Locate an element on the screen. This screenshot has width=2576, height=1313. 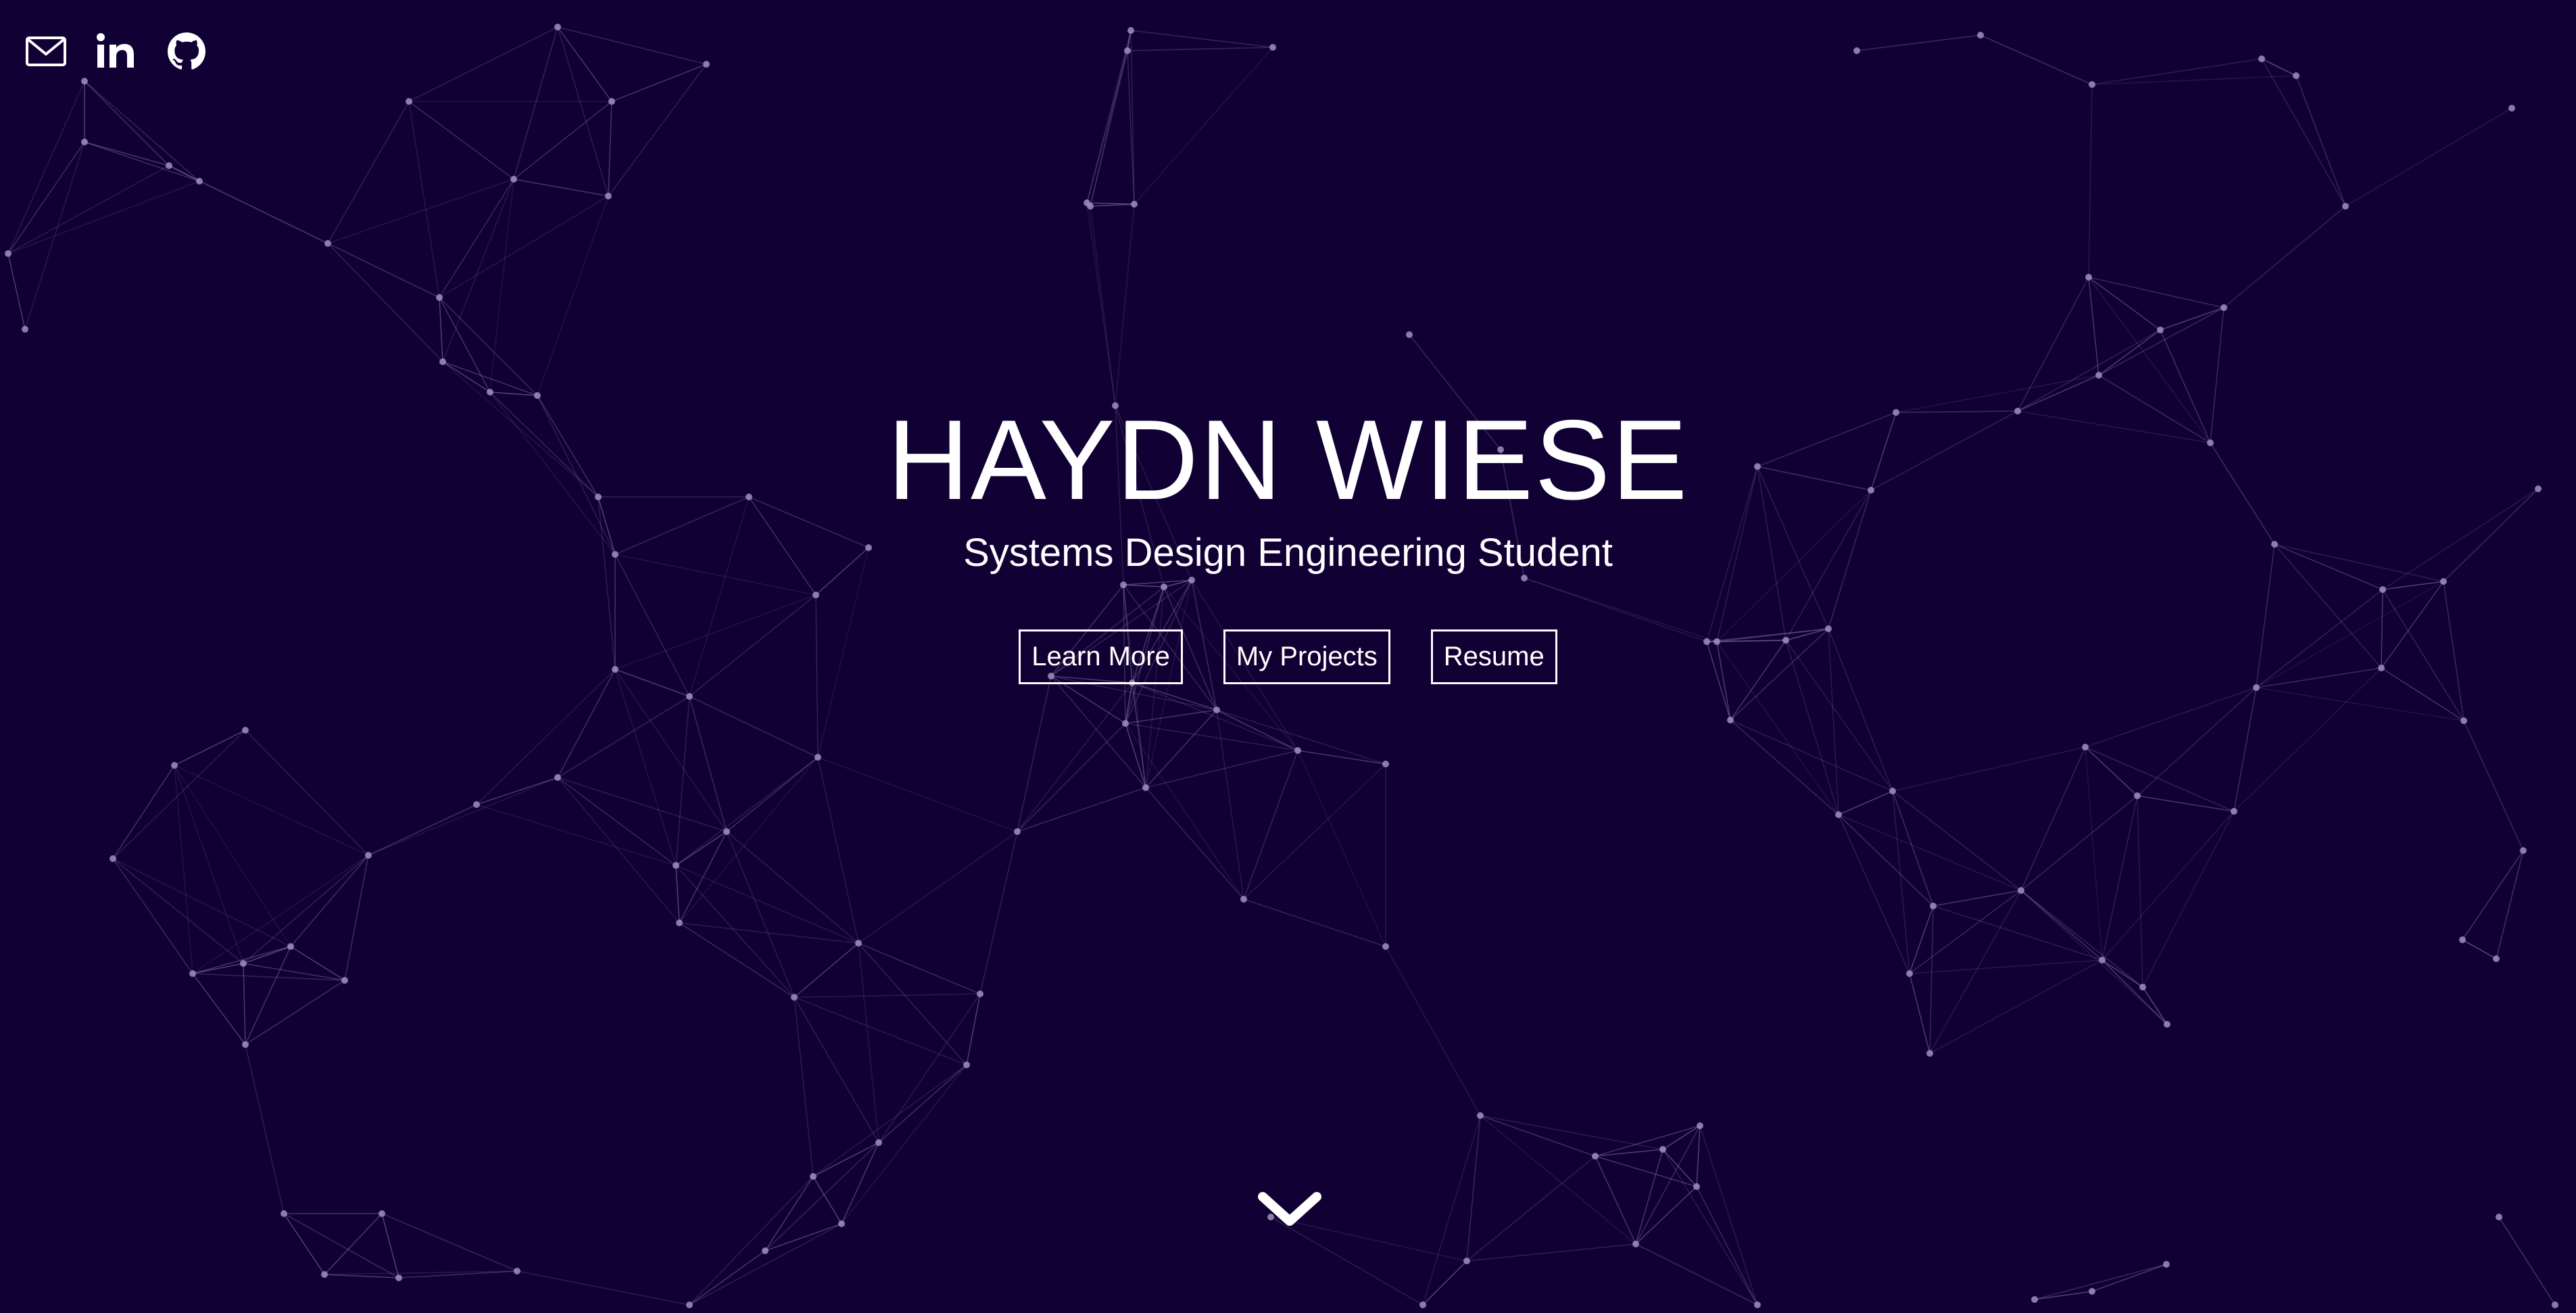
resume-button: Resume is located at coordinates (1494, 656).